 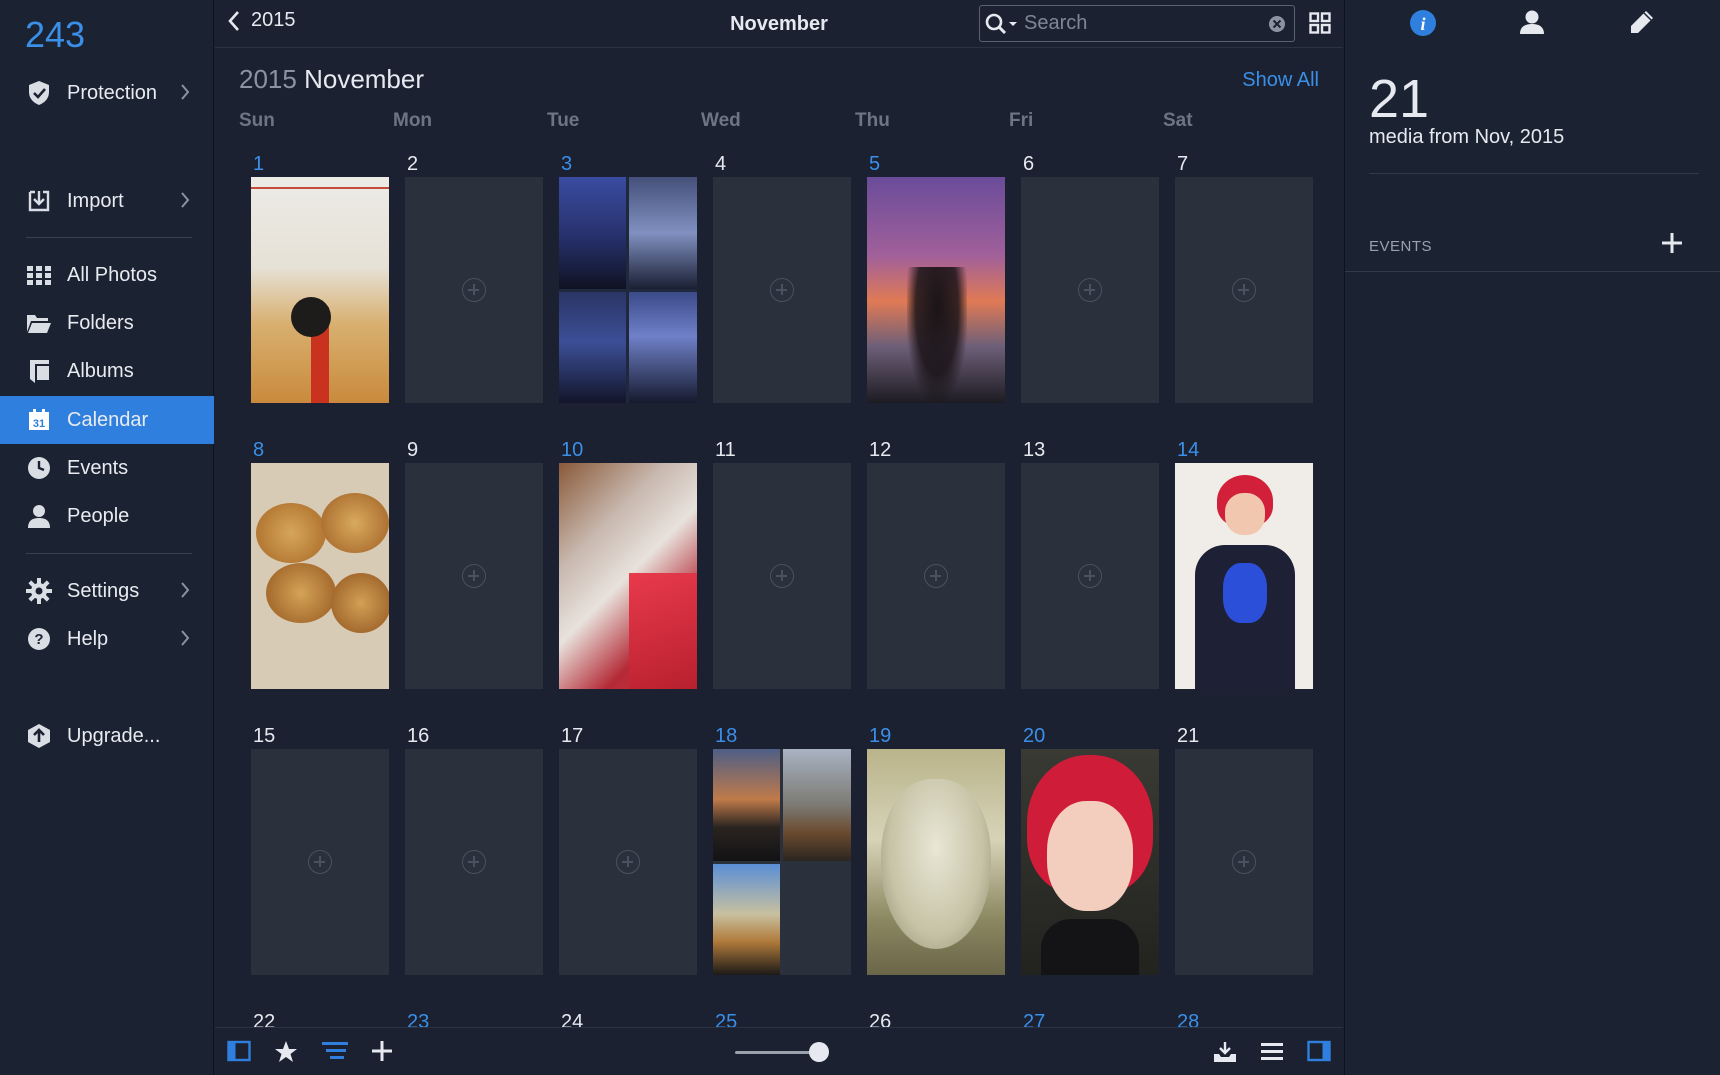 I want to click on day-number: 17, so click(x=572, y=736).